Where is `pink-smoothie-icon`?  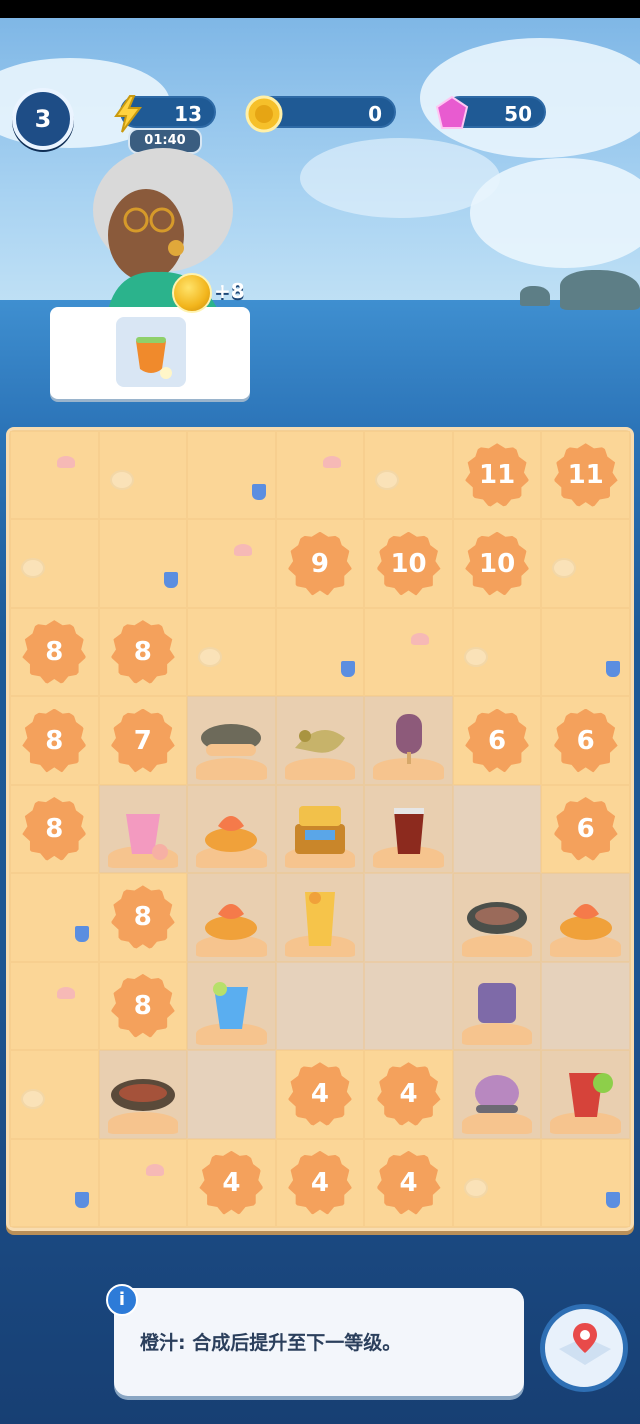
pink-smoothie-icon is located at coordinates (143, 829).